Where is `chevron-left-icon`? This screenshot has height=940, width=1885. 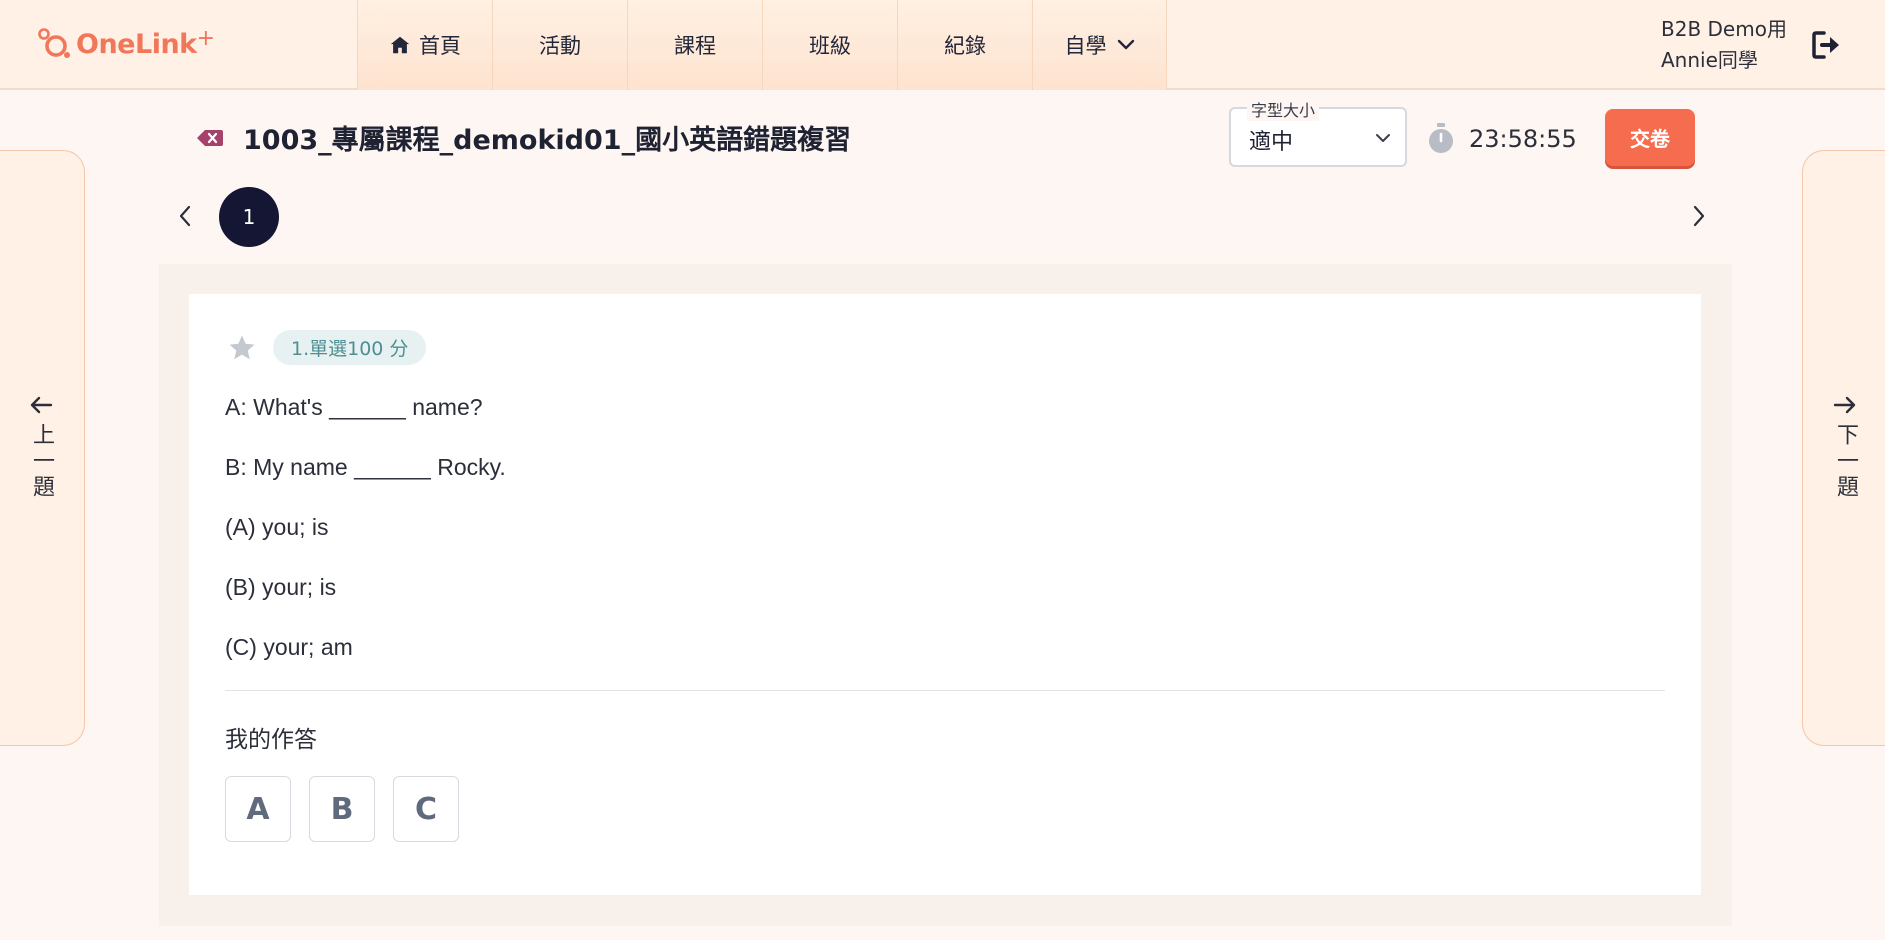 chevron-left-icon is located at coordinates (185, 218).